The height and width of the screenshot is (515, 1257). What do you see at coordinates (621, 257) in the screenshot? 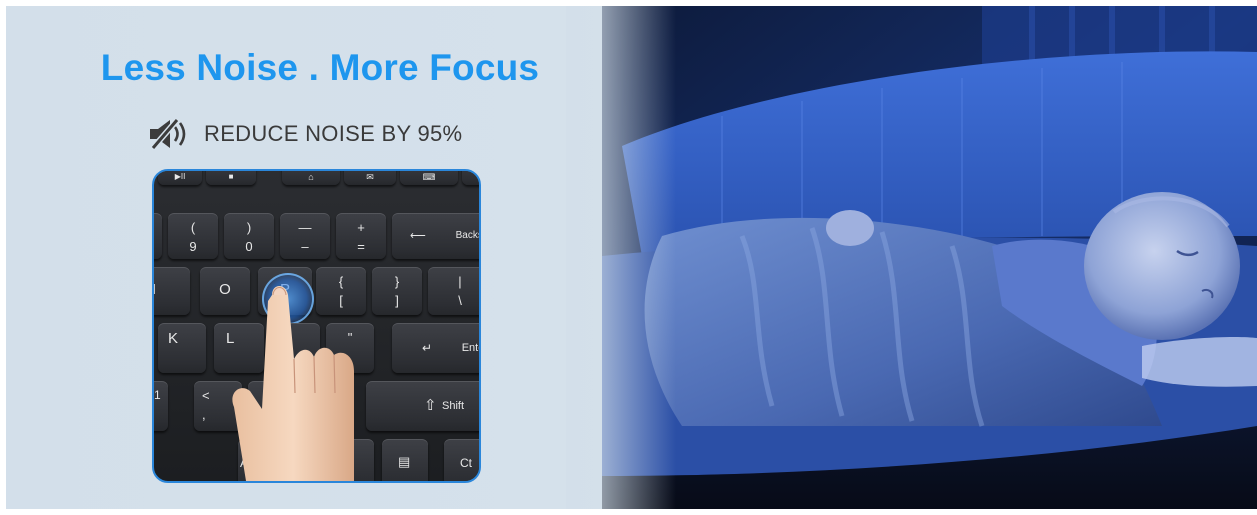
I see `photo-edge-fade` at bounding box center [621, 257].